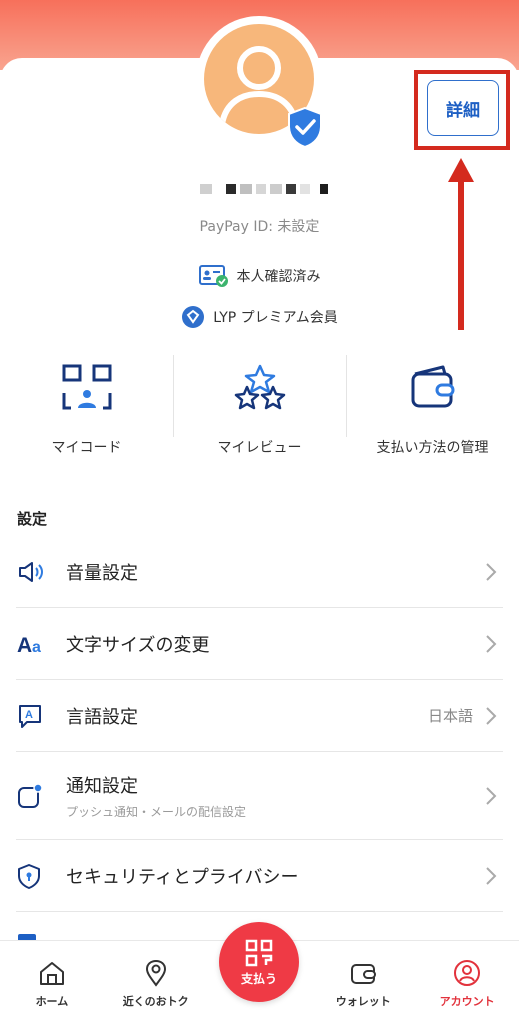 The width and height of the screenshot is (519, 1024). I want to click on paypay-id: PayPay ID: 未設定, so click(259, 227).